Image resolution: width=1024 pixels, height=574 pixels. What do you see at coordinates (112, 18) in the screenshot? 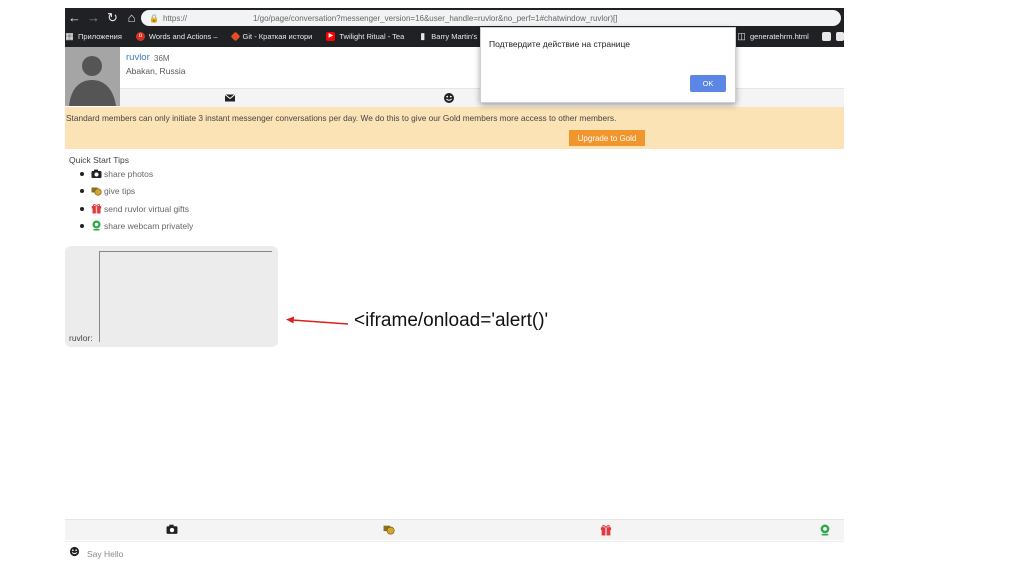
I see `reload-icon: ↻` at bounding box center [112, 18].